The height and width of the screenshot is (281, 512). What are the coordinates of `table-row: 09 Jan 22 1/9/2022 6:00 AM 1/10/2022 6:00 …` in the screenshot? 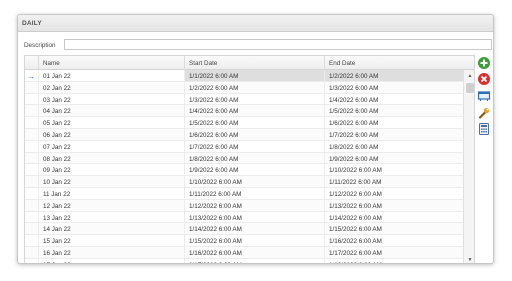 It's located at (244, 170).